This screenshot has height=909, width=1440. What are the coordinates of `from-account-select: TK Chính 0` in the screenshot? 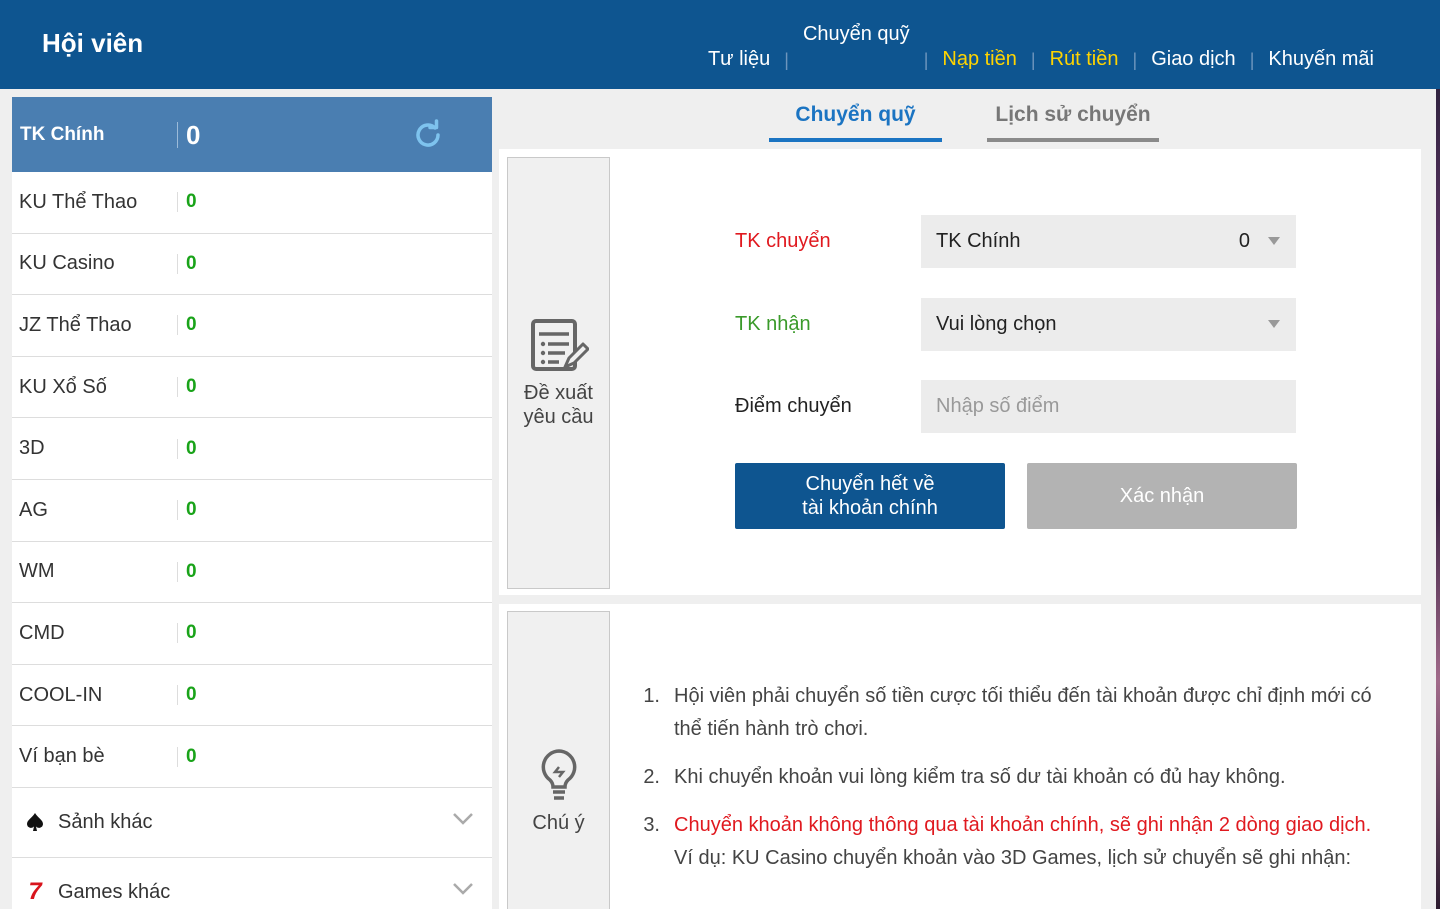 It's located at (1108, 241).